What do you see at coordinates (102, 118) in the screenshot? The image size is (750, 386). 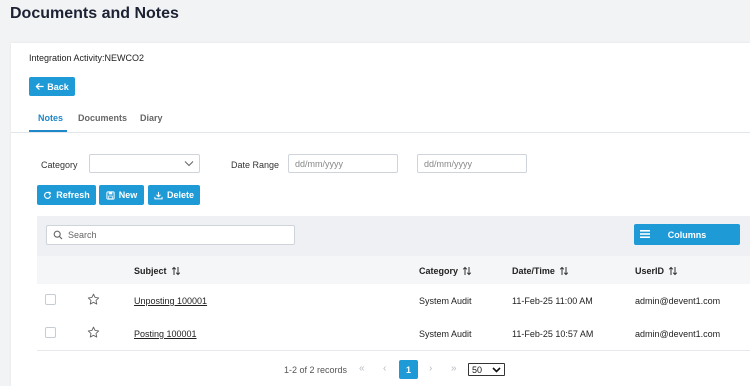 I see `tab-documents: Documents` at bounding box center [102, 118].